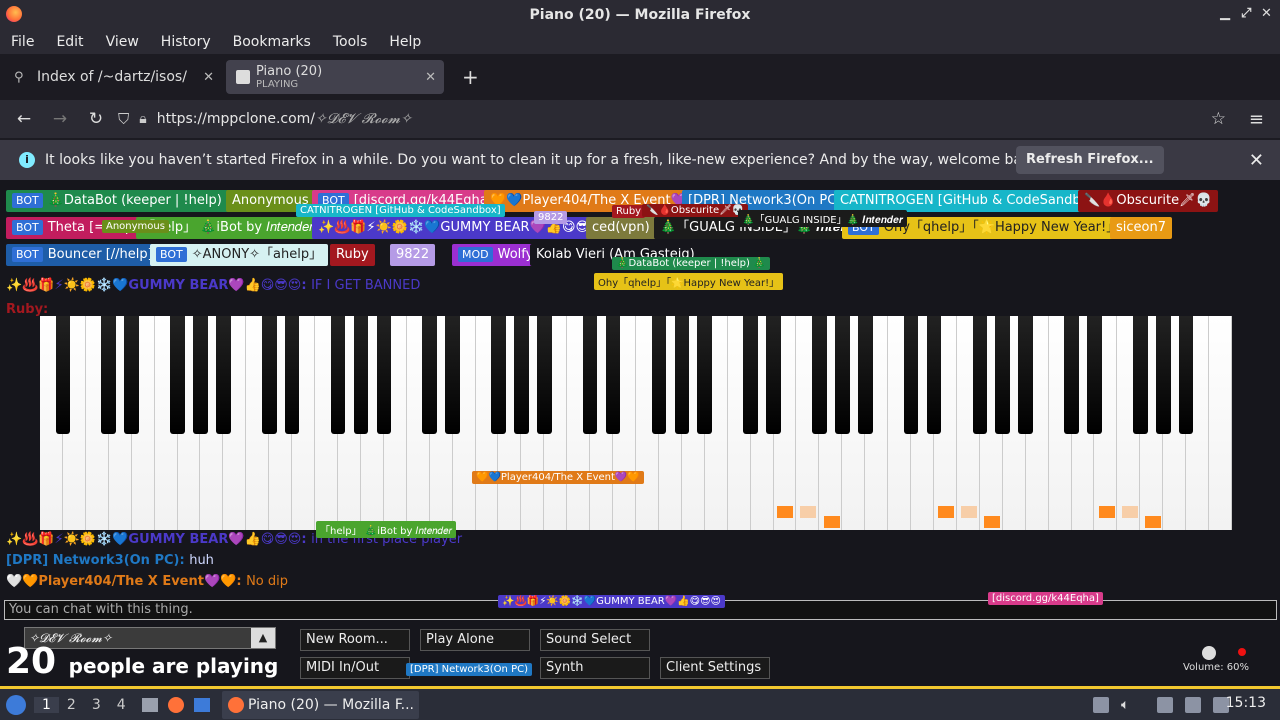 The height and width of the screenshot is (720, 1280). What do you see at coordinates (98, 560) in the screenshot?
I see `chat-author: [DPR] Network3(On PC):` at bounding box center [98, 560].